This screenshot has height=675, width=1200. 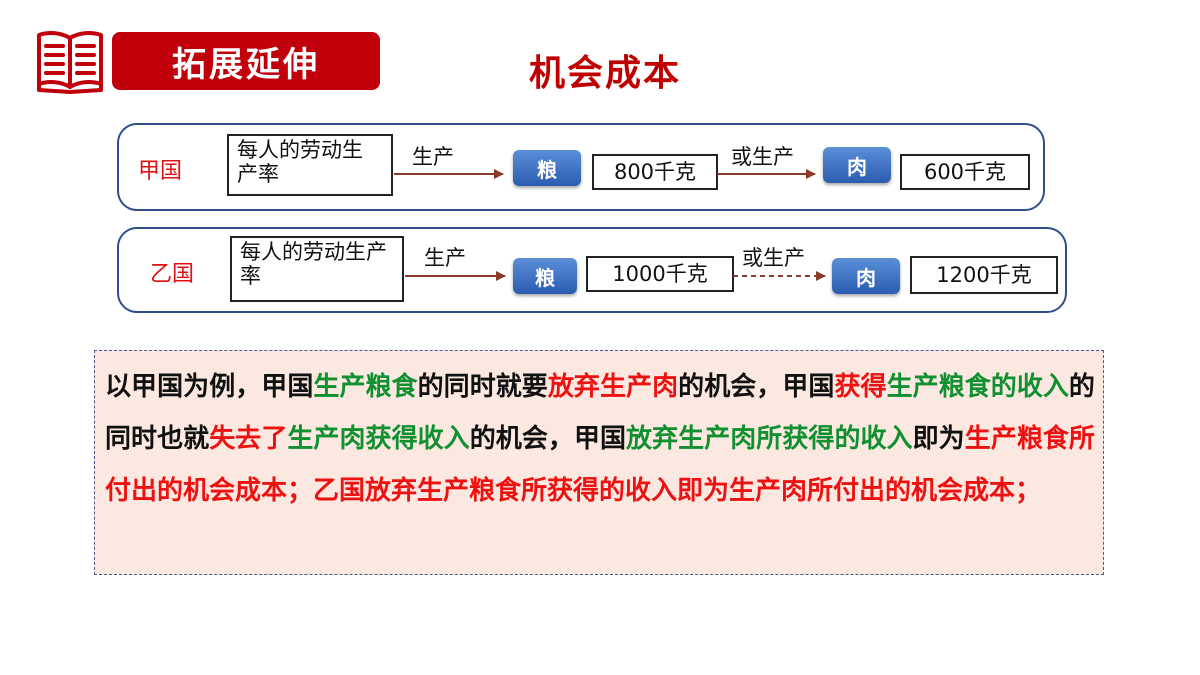 I want to click on meat-qty-jia: 600千克, so click(x=965, y=172).